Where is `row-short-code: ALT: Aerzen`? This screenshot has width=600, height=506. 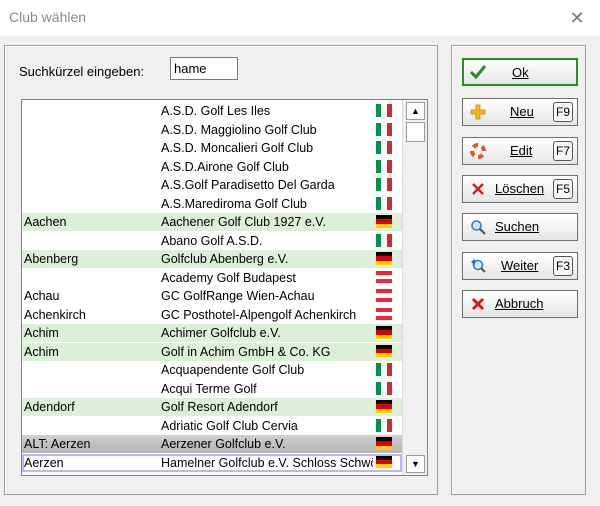 row-short-code: ALT: Aerzen is located at coordinates (57, 444).